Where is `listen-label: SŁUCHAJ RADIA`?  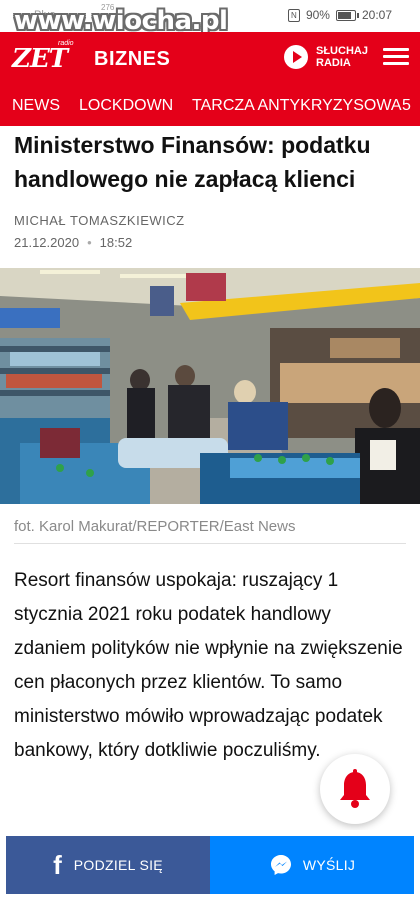
listen-label: SŁUCHAJ RADIA is located at coordinates (342, 57).